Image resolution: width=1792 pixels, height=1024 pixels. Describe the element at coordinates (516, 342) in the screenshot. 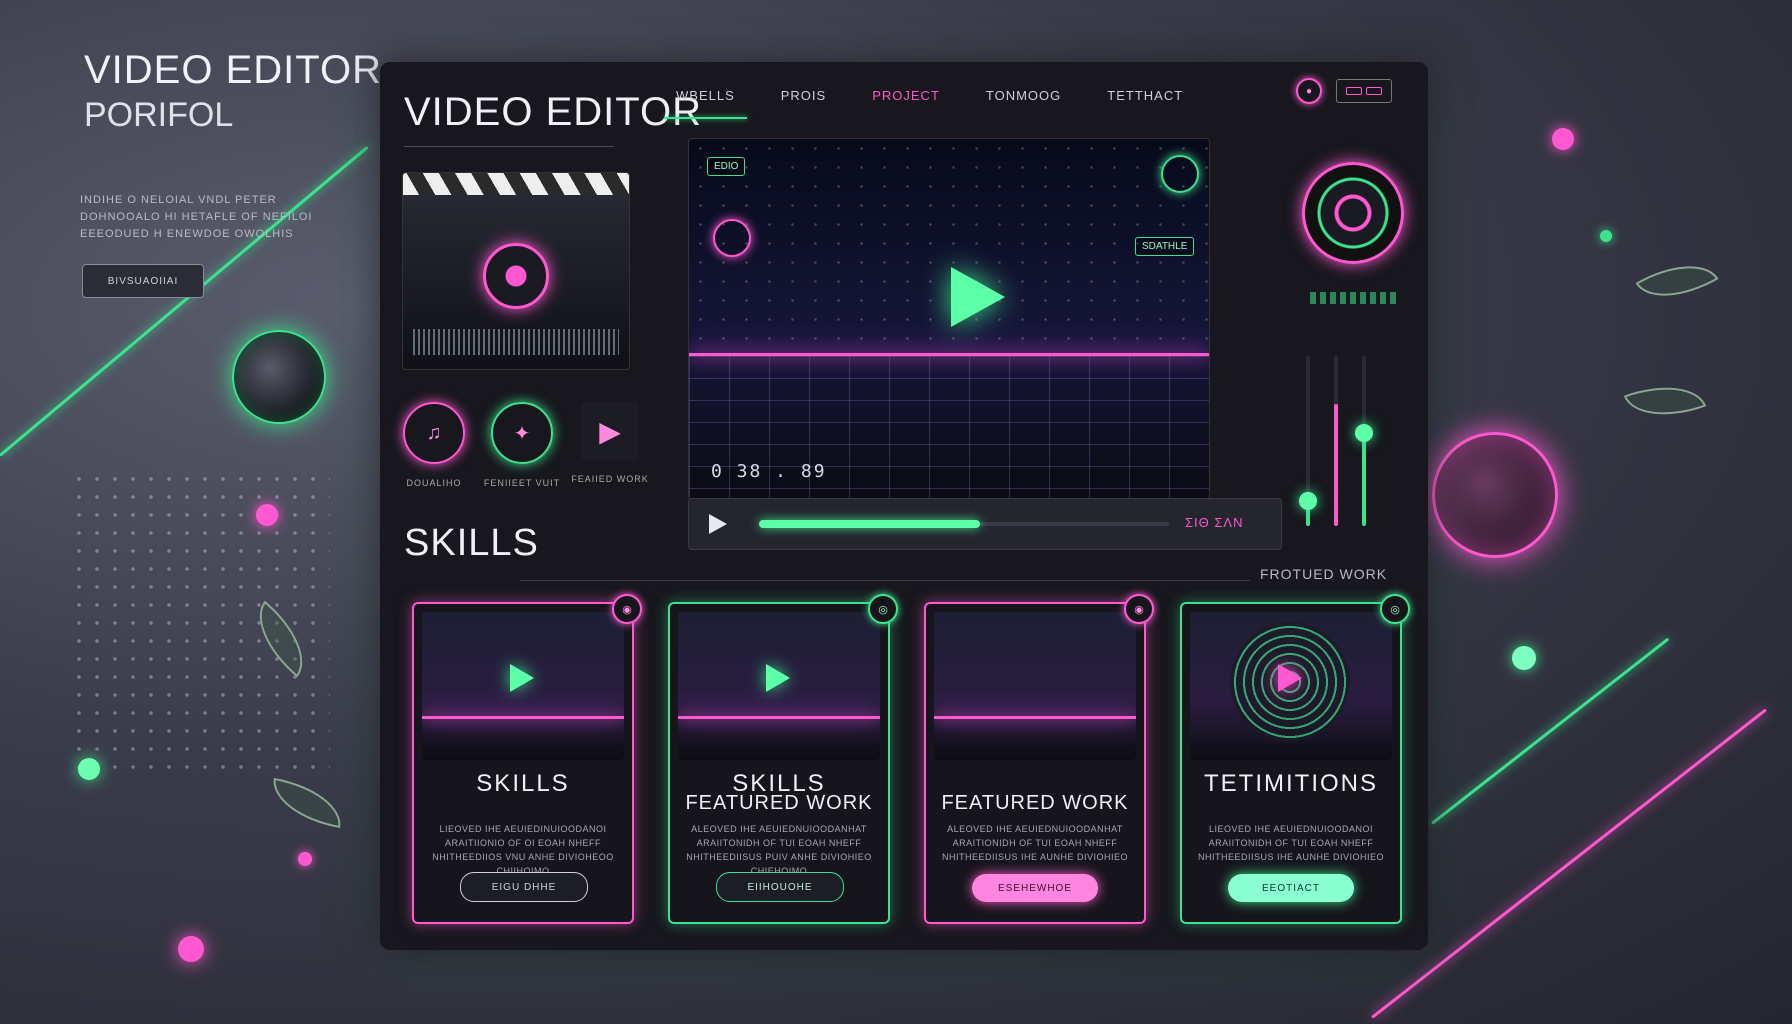

I see `waveform-icon` at that location.